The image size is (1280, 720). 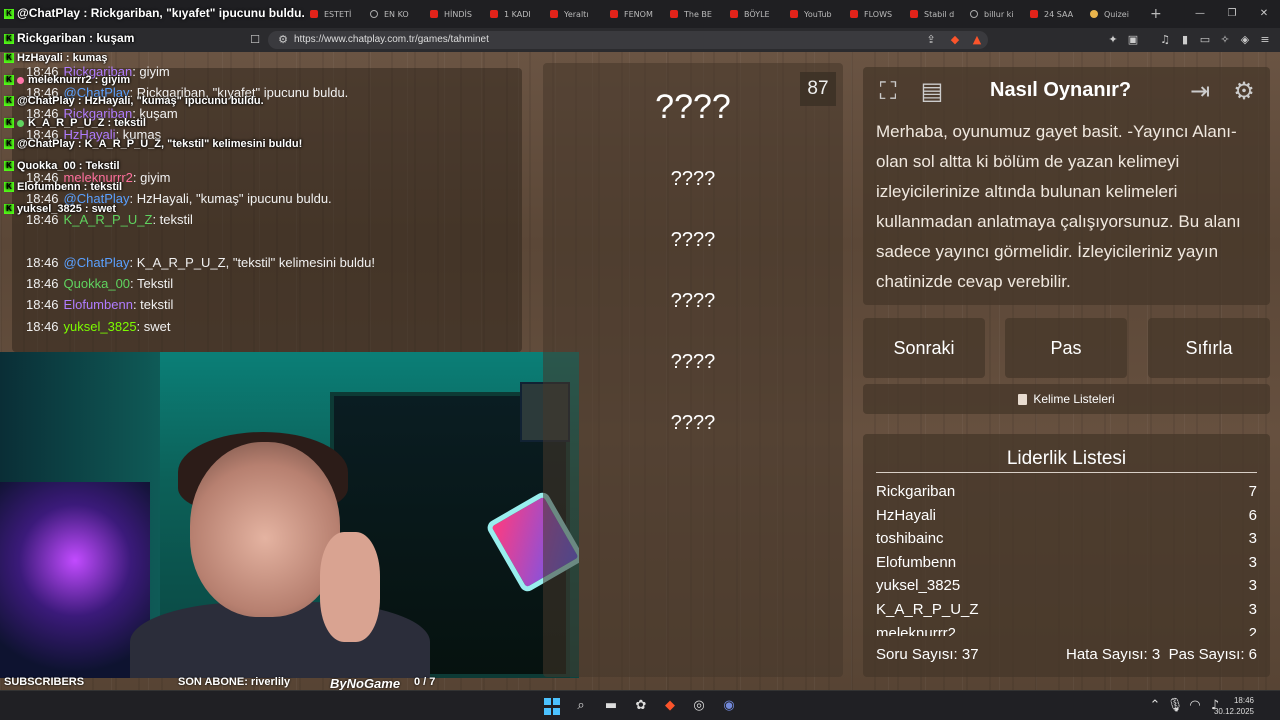 What do you see at coordinates (990, 14) in the screenshot?
I see `tab-12: billur ki` at bounding box center [990, 14].